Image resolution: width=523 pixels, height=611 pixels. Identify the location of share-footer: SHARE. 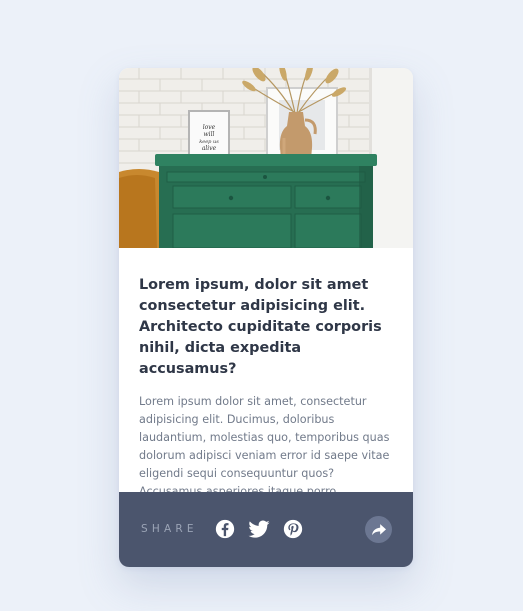
(266, 529).